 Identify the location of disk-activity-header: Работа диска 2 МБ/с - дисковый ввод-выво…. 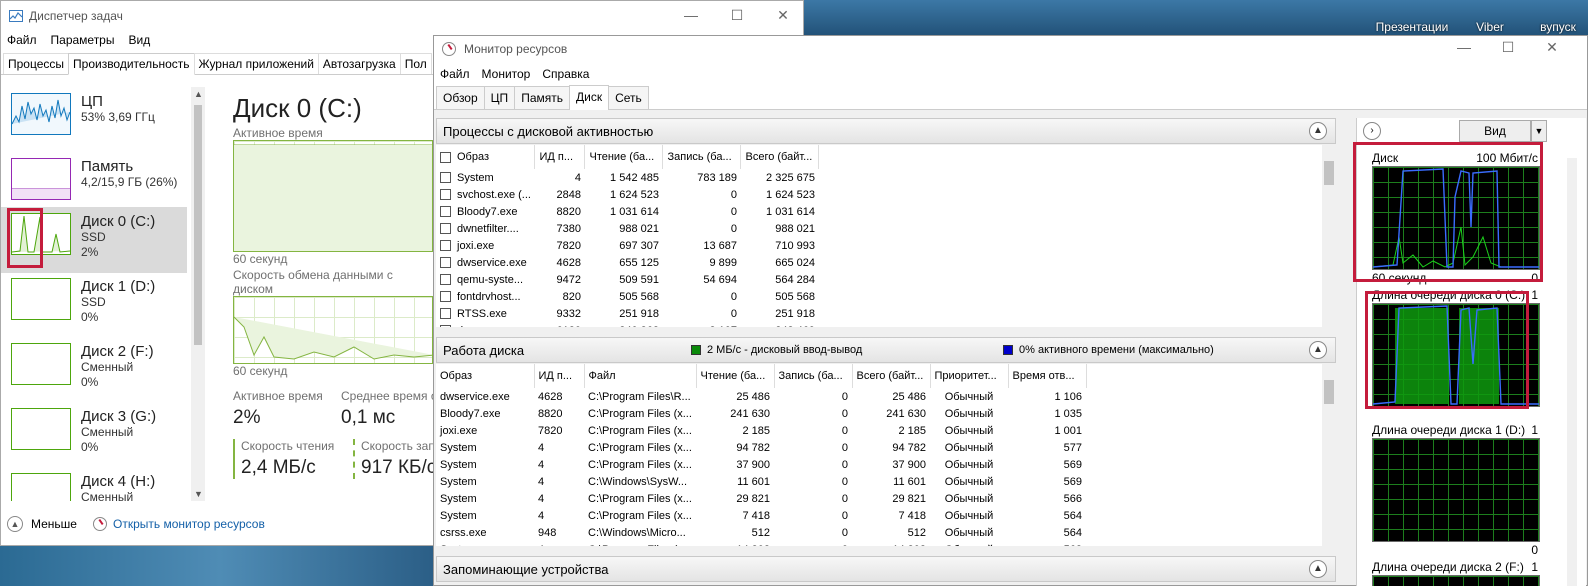
(886, 350).